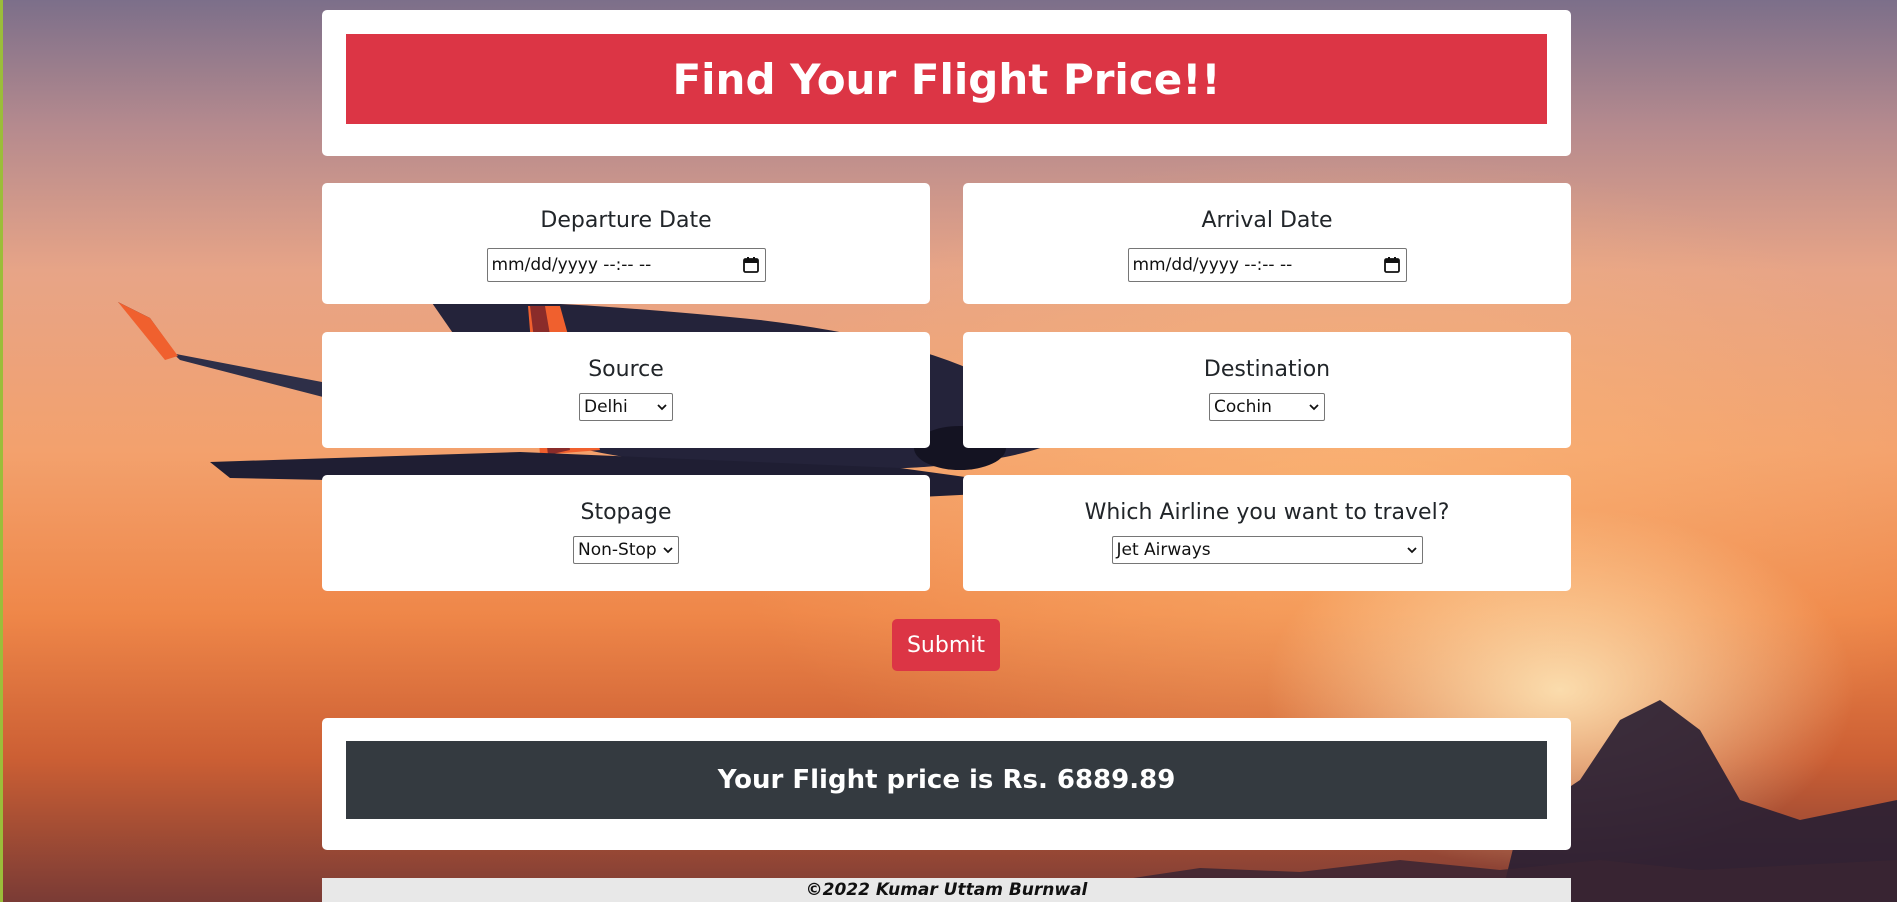 This screenshot has height=902, width=1897. What do you see at coordinates (1267, 243) in the screenshot?
I see `arrival-date-card: Arrival Date mm/dd/yyyy --:-- --` at bounding box center [1267, 243].